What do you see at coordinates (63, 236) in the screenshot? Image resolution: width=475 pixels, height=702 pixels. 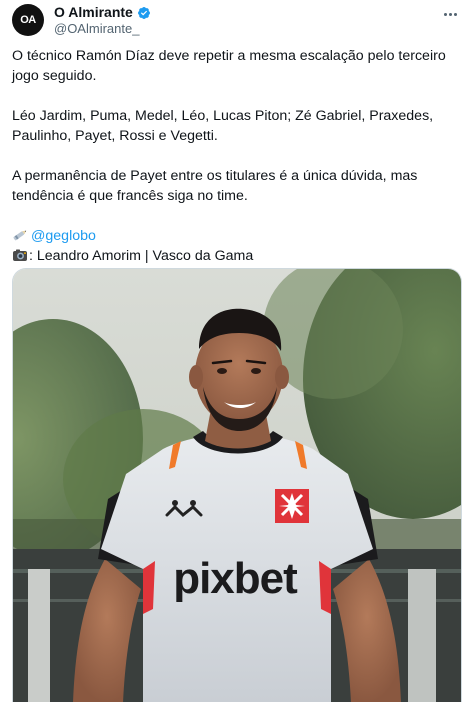 I see `source-link: @geglobo` at bounding box center [63, 236].